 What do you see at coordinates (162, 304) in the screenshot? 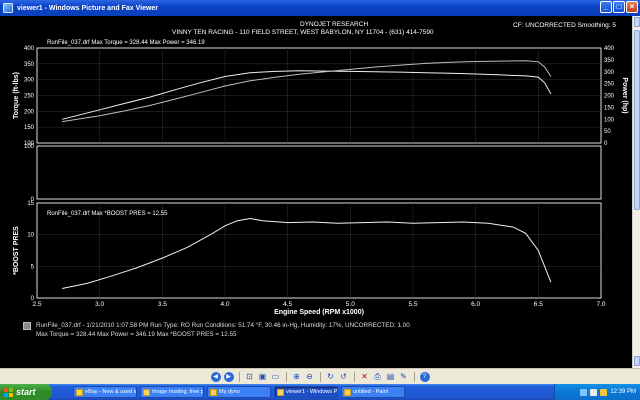
I see `x-tick-label: 3.5` at bounding box center [162, 304].